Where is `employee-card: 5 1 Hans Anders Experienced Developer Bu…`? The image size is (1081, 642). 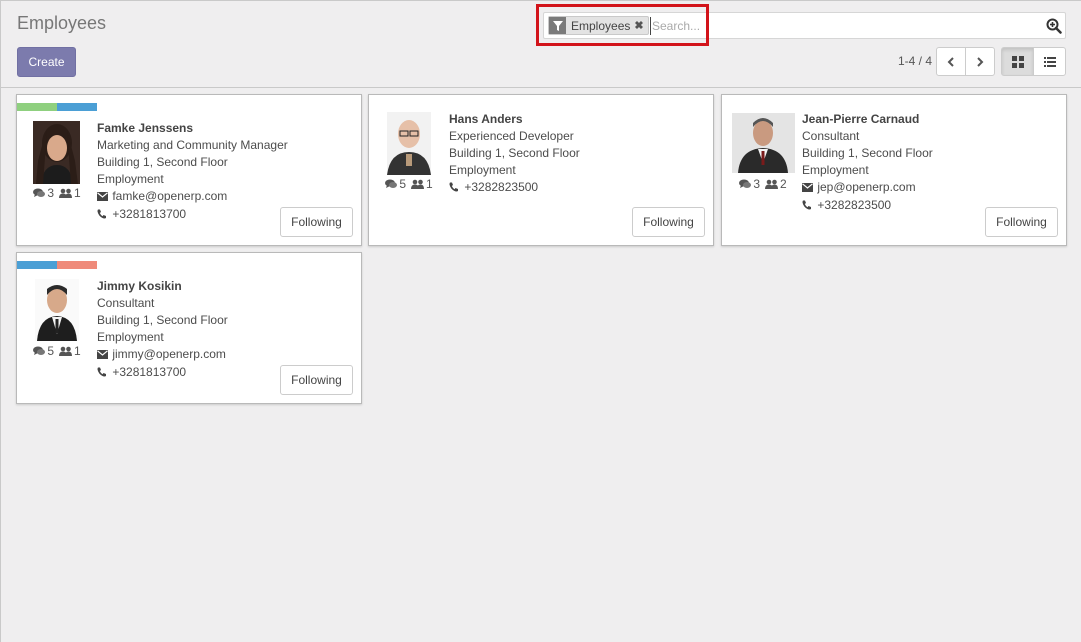 employee-card: 5 1 Hans Anders Experienced Developer Bu… is located at coordinates (541, 170).